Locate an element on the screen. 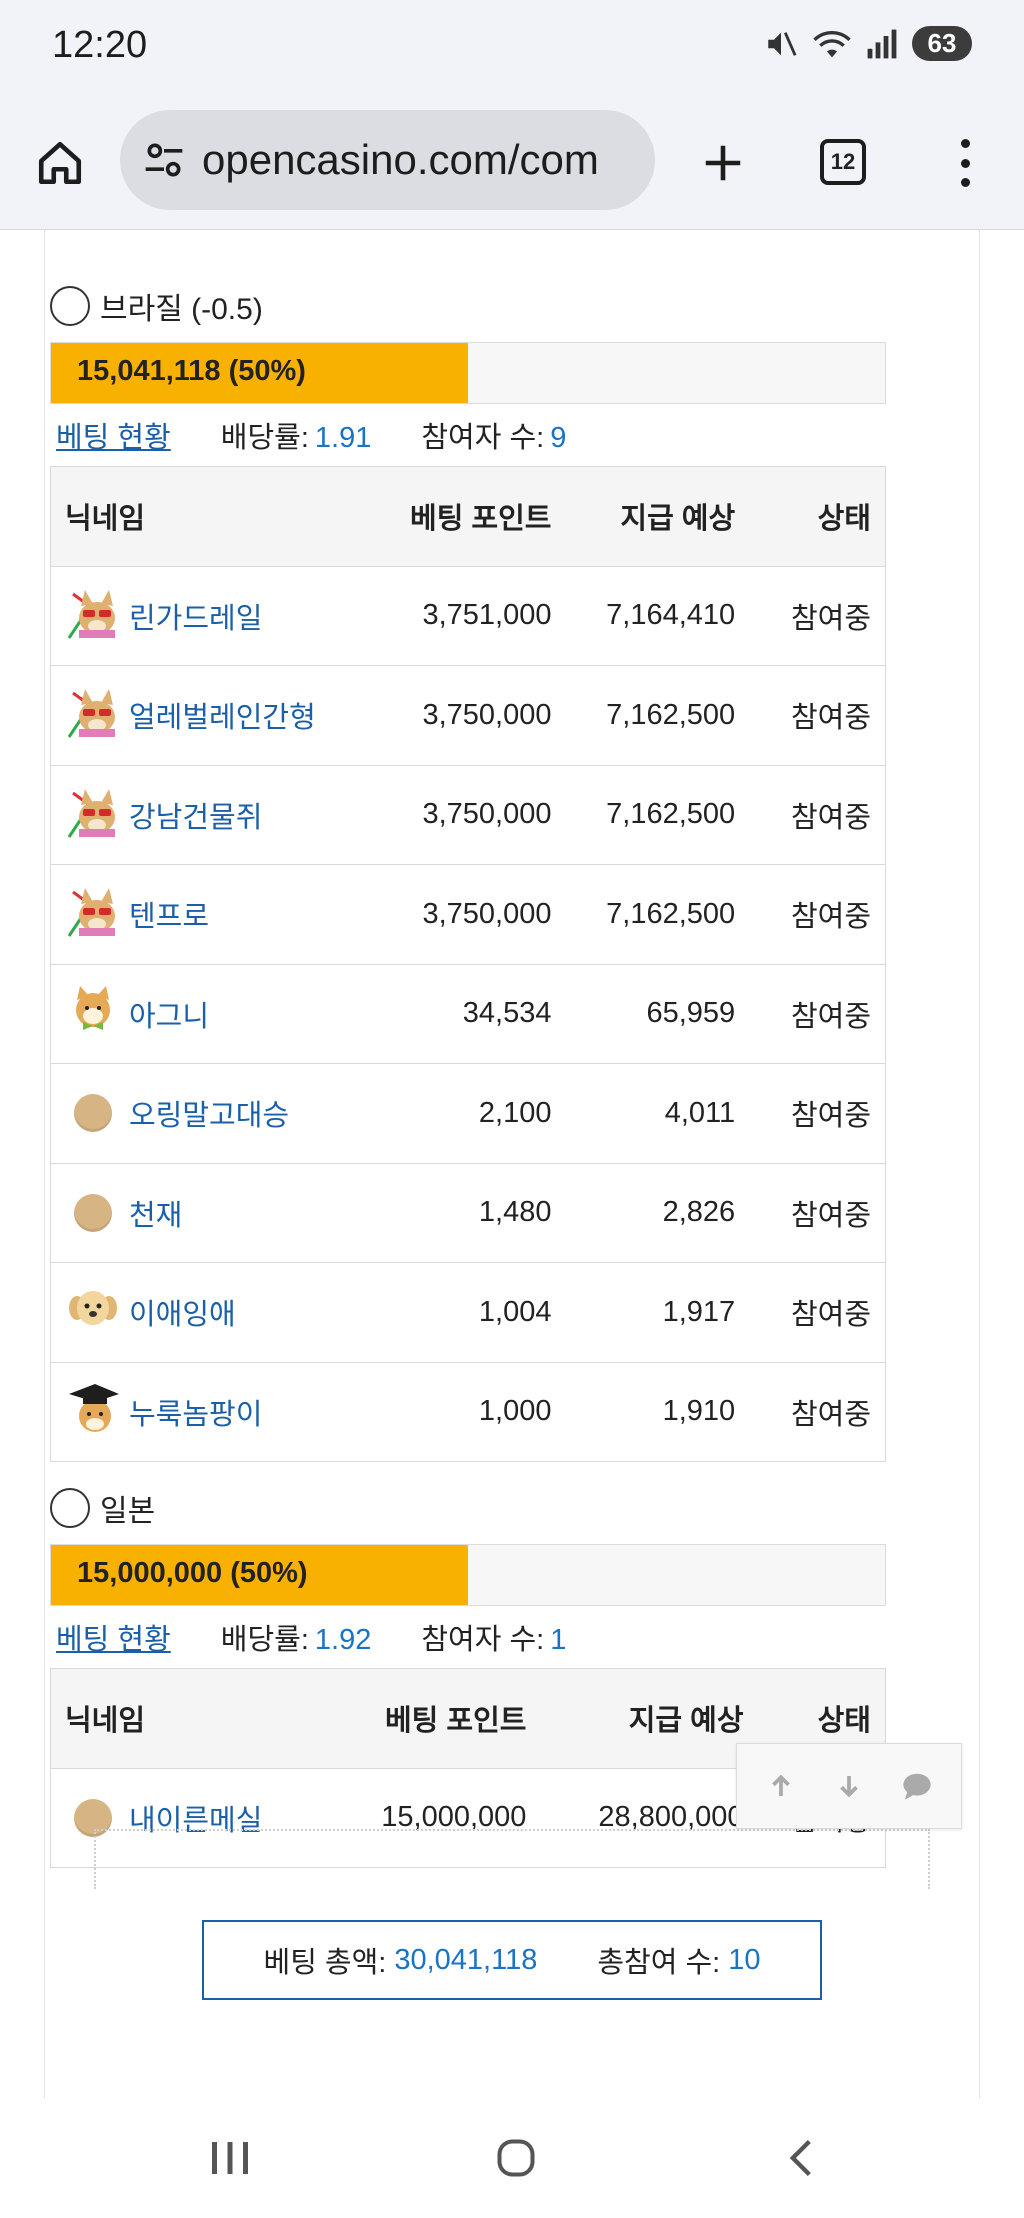 The width and height of the screenshot is (1024, 2218). url-text: opencasino.com/com is located at coordinates (400, 159).